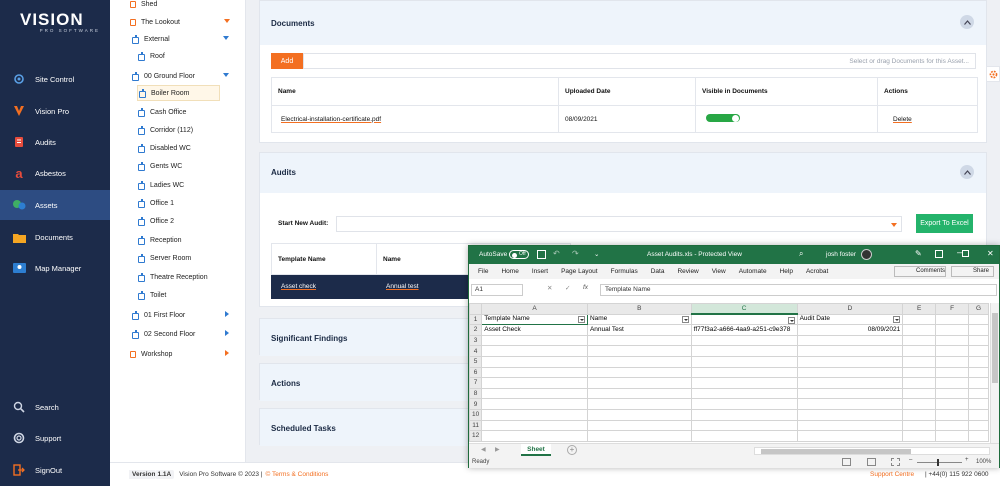 The width and height of the screenshot is (1000, 486). I want to click on normal-view-icon, so click(846, 462).